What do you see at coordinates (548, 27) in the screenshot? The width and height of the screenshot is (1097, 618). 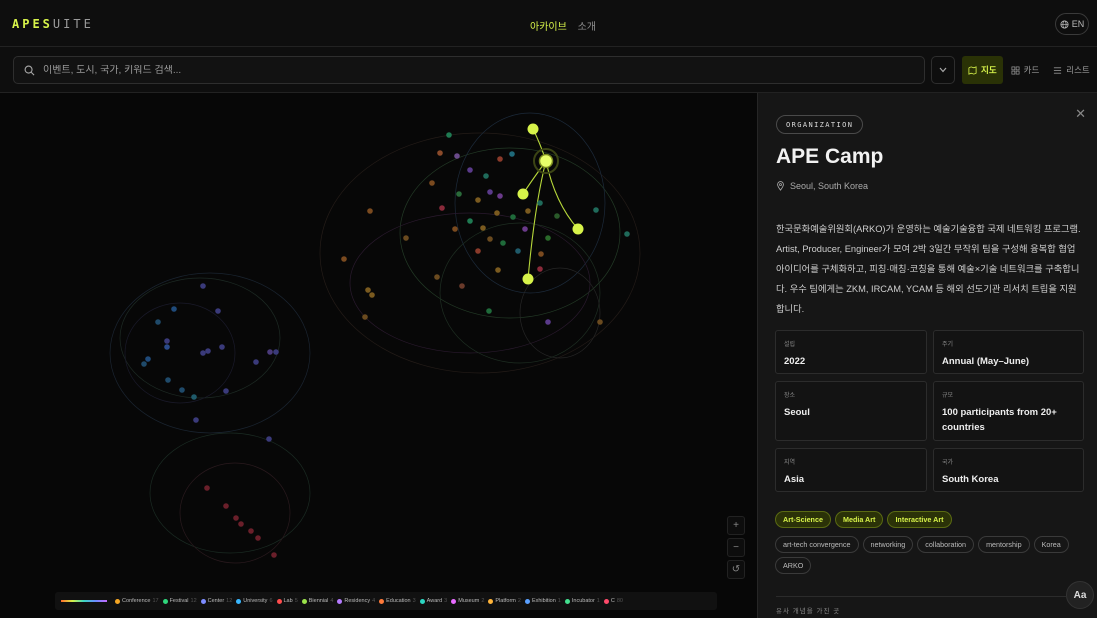 I see `nav-archive: 아카이브` at bounding box center [548, 27].